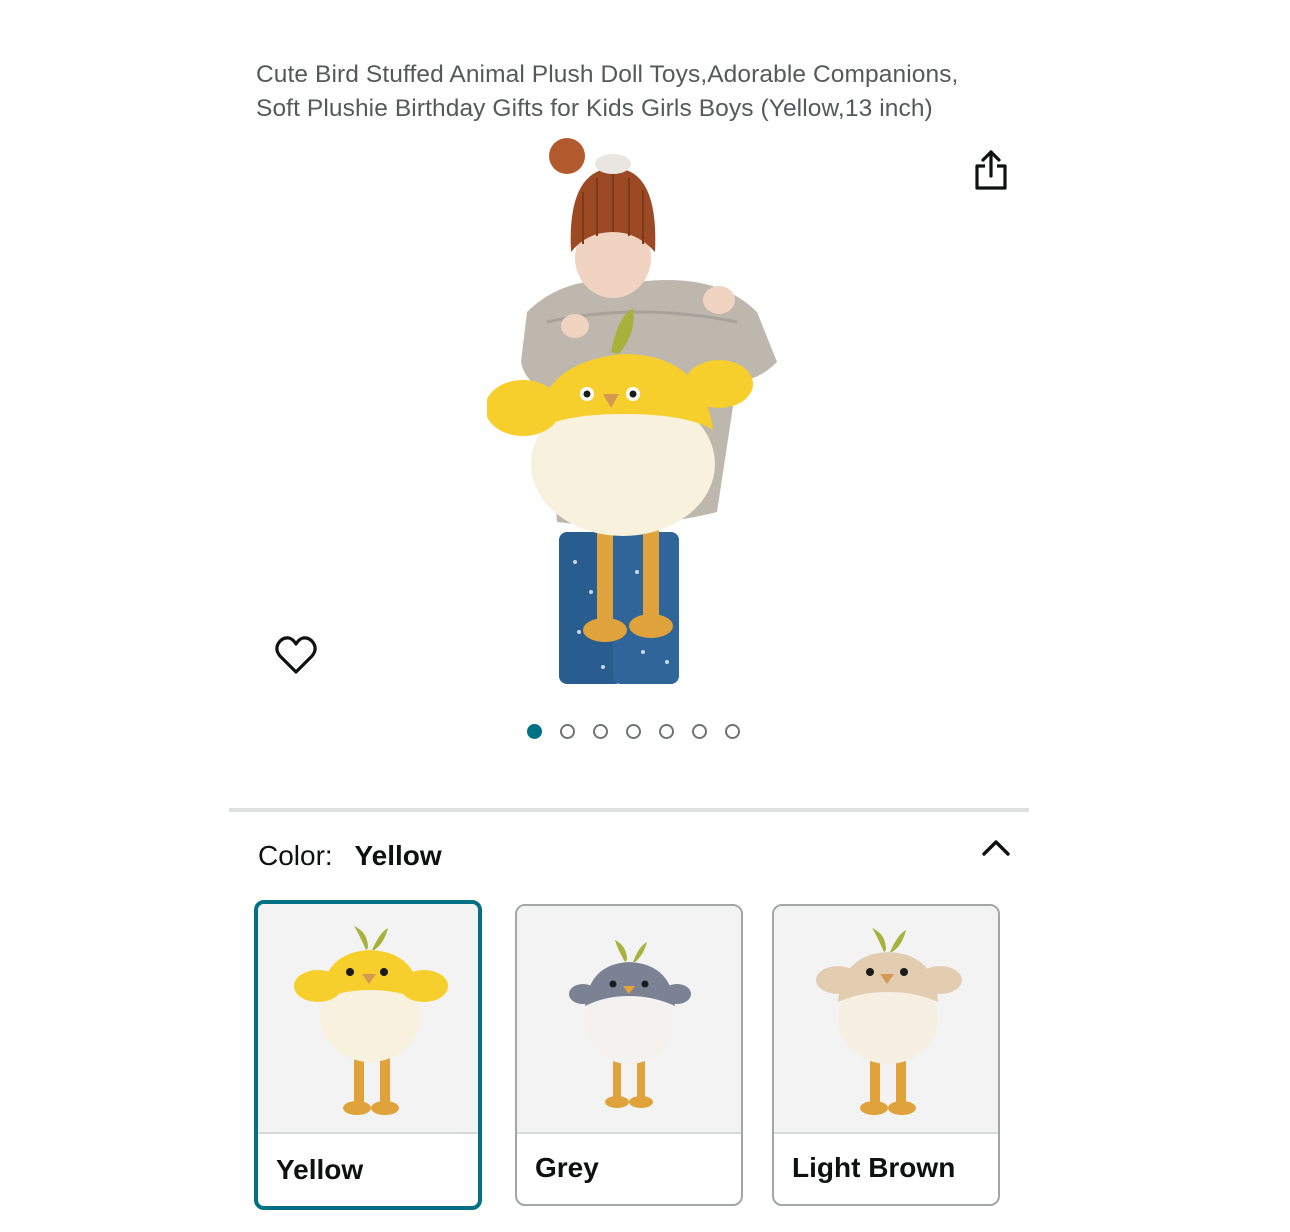 The width and height of the screenshot is (1290, 1232). Describe the element at coordinates (567, 1167) in the screenshot. I see `swatch-label-grey: Grey` at that location.